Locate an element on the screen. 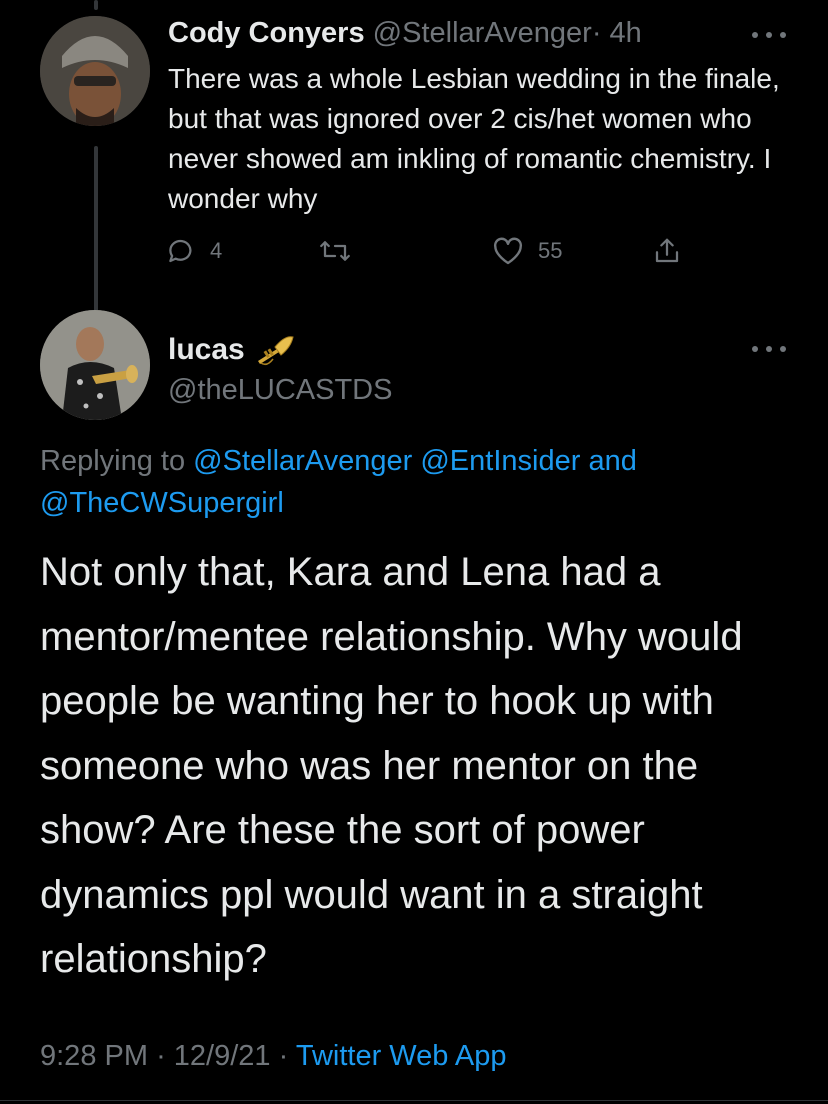  tweet-time: 4h is located at coordinates (626, 33).